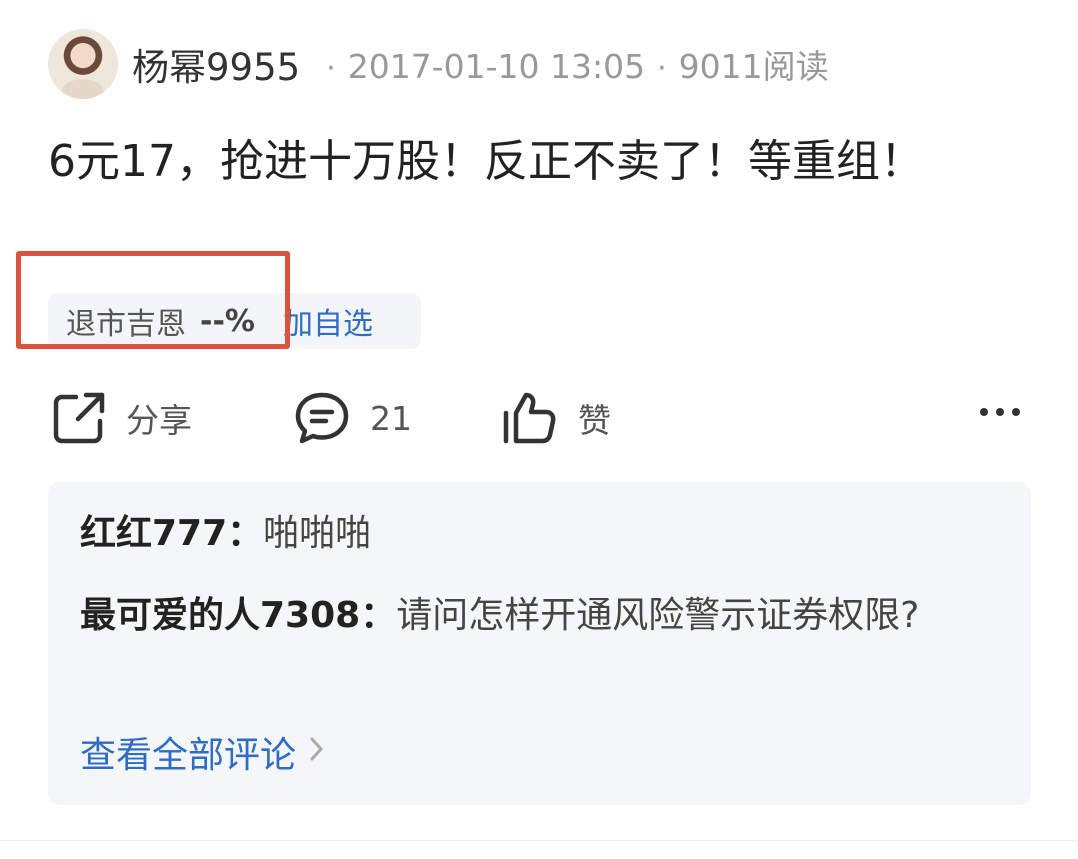  What do you see at coordinates (513, 162) in the screenshot?
I see `post-title: 6元17，抢进十万股！反正不卖了！等重组！` at bounding box center [513, 162].